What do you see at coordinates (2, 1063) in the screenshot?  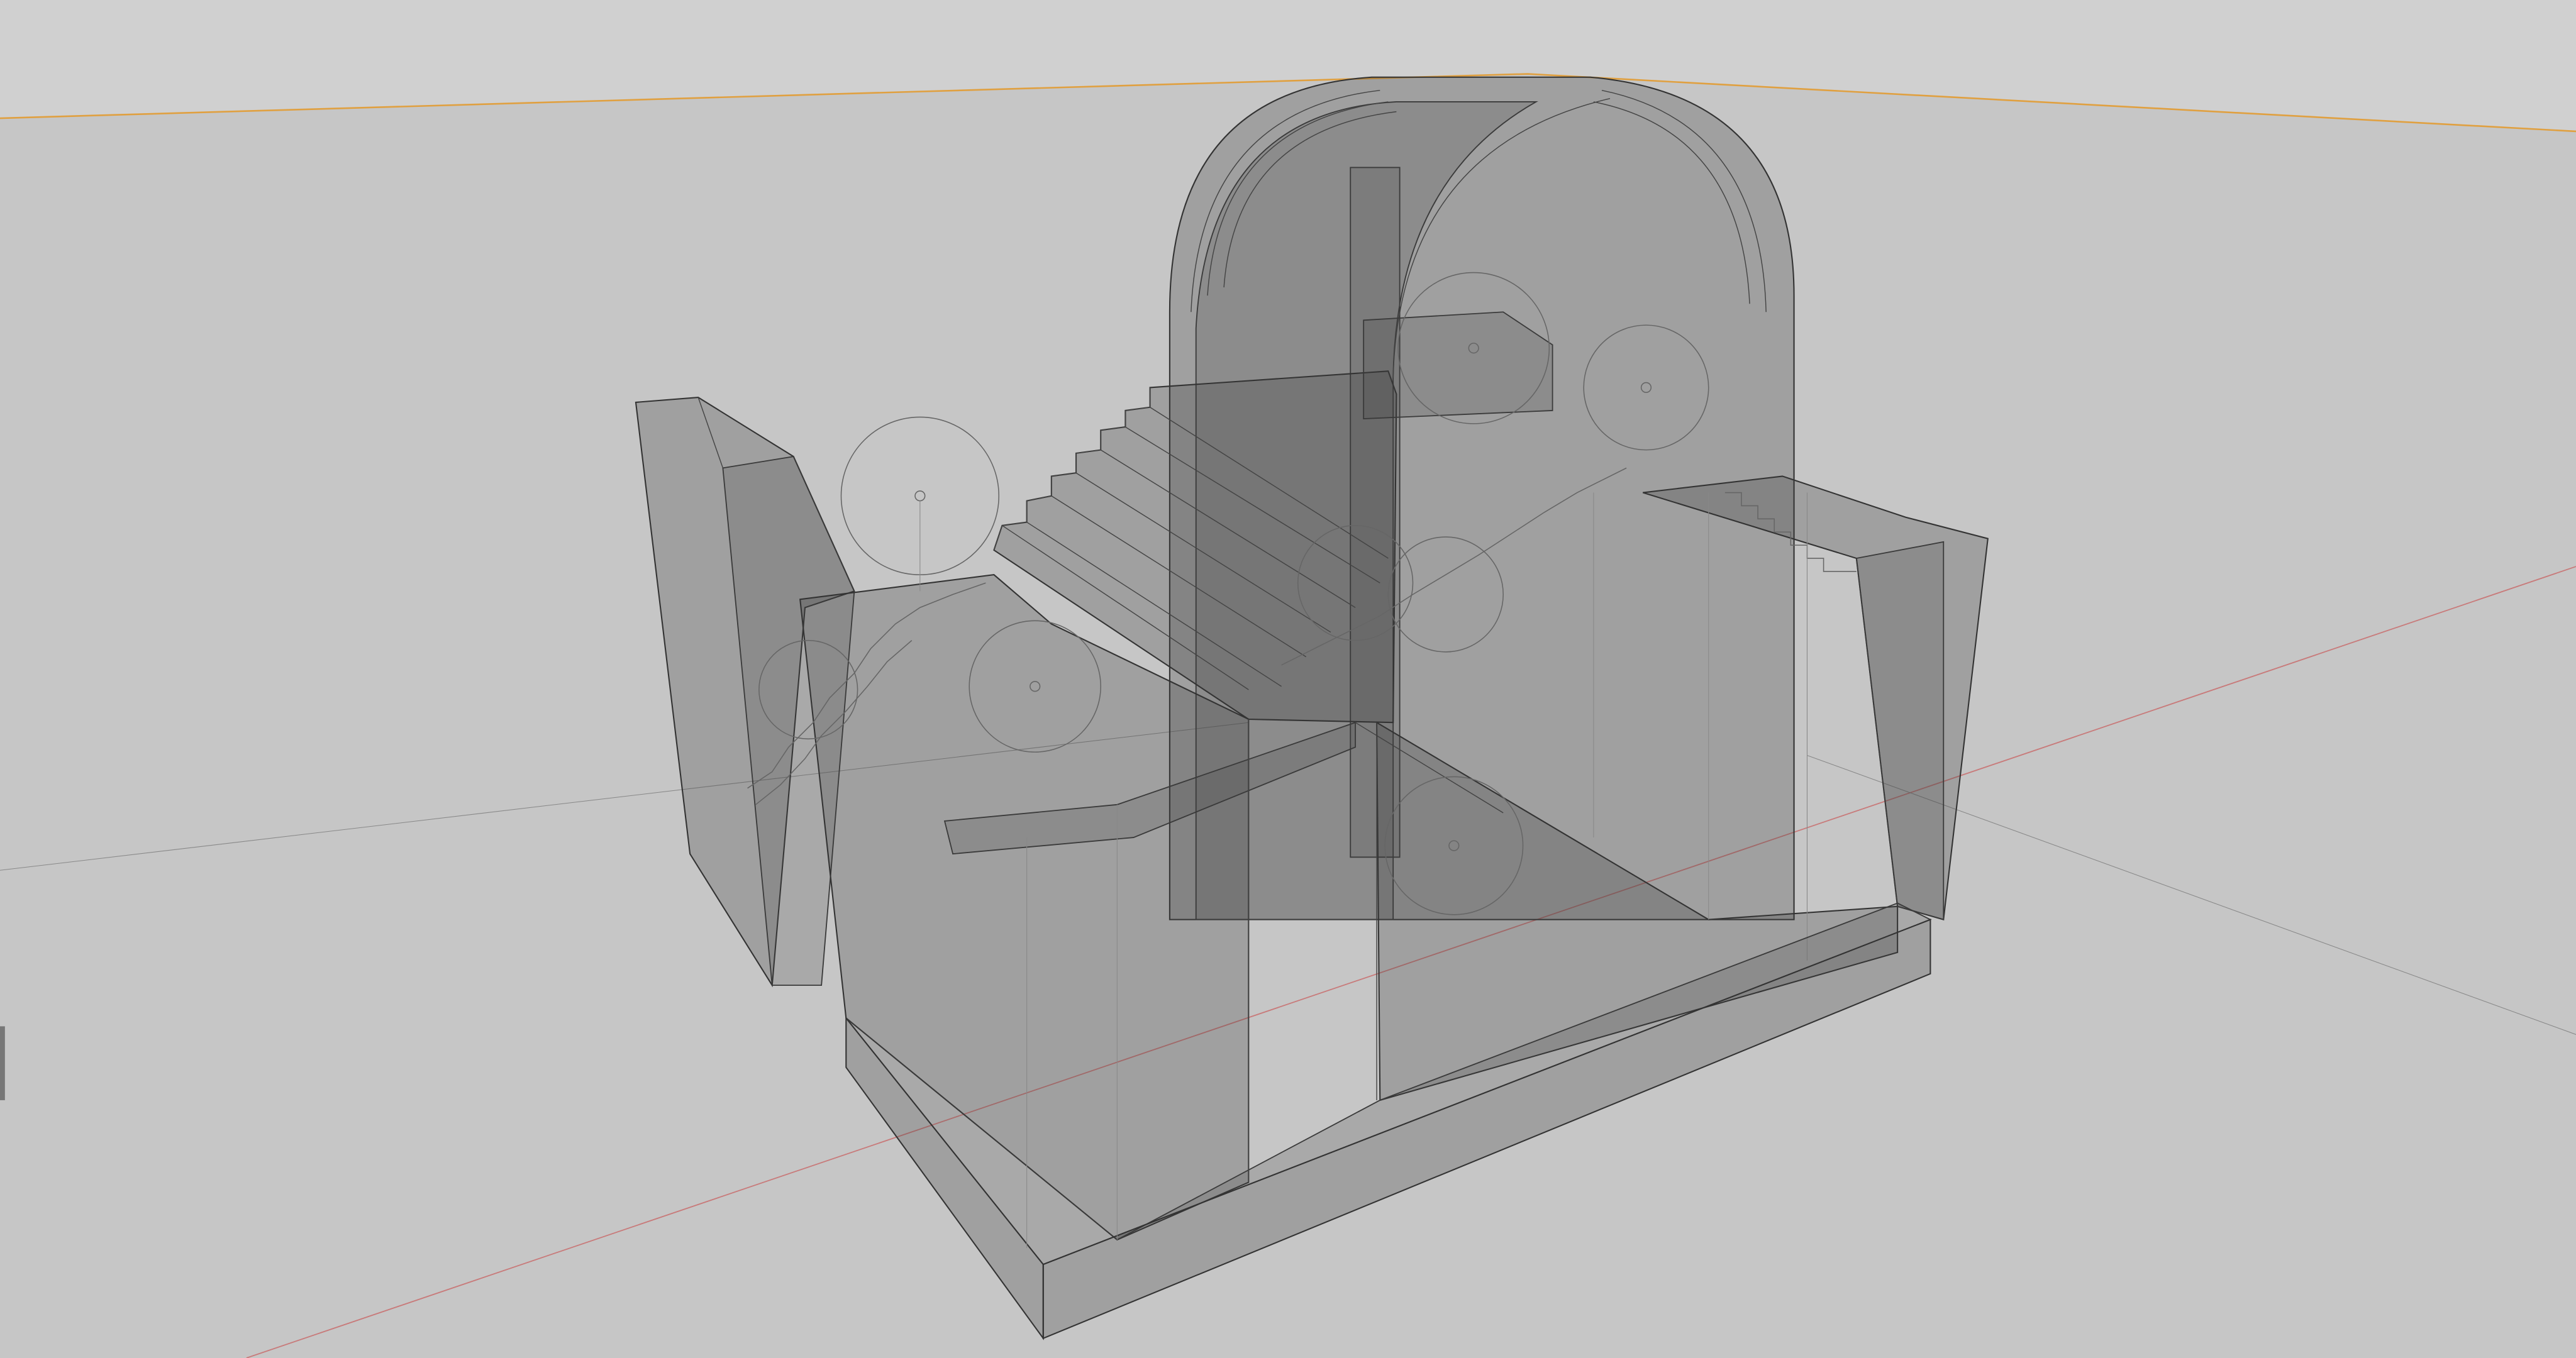 I see `offscreen-object` at bounding box center [2, 1063].